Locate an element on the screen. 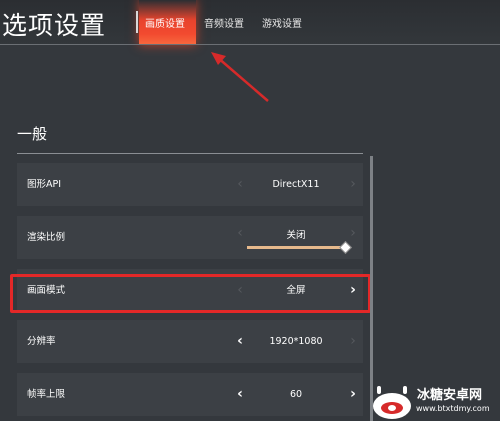  setting-row-display-mode: 画面模式 ‹ 全屏 › is located at coordinates (190, 290).